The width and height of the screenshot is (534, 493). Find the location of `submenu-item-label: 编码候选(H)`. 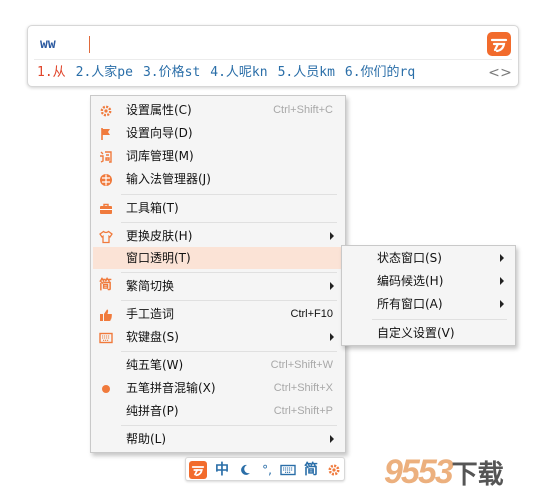

submenu-item-label: 编码候选(H) is located at coordinates (410, 281).